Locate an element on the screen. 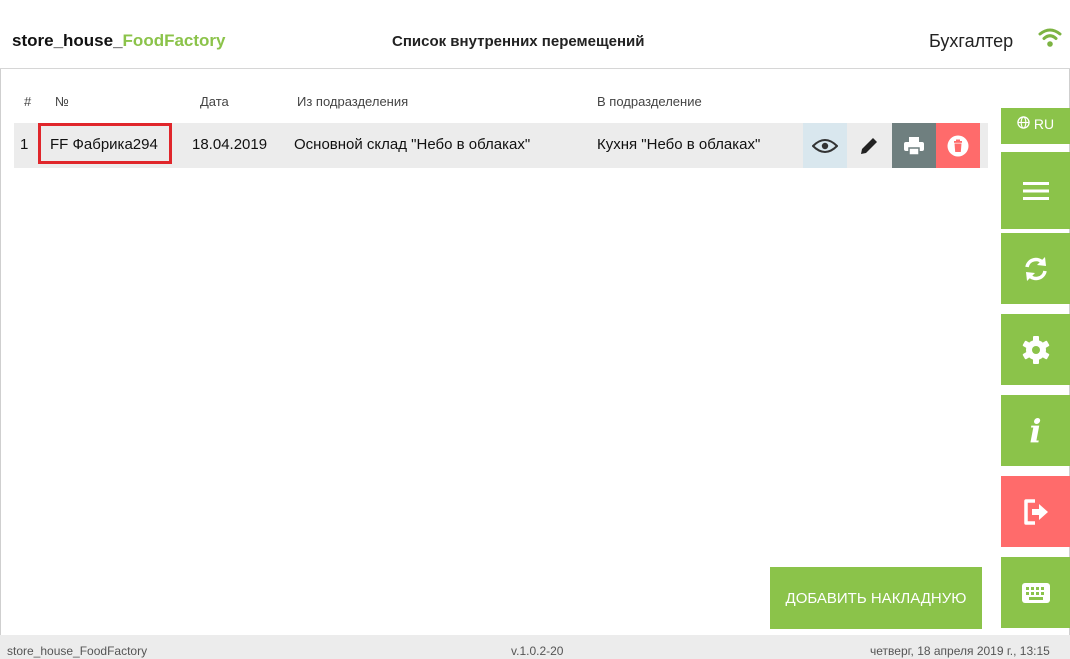 Image resolution: width=1070 pixels, height=659 pixels. settings-button is located at coordinates (1035, 349).